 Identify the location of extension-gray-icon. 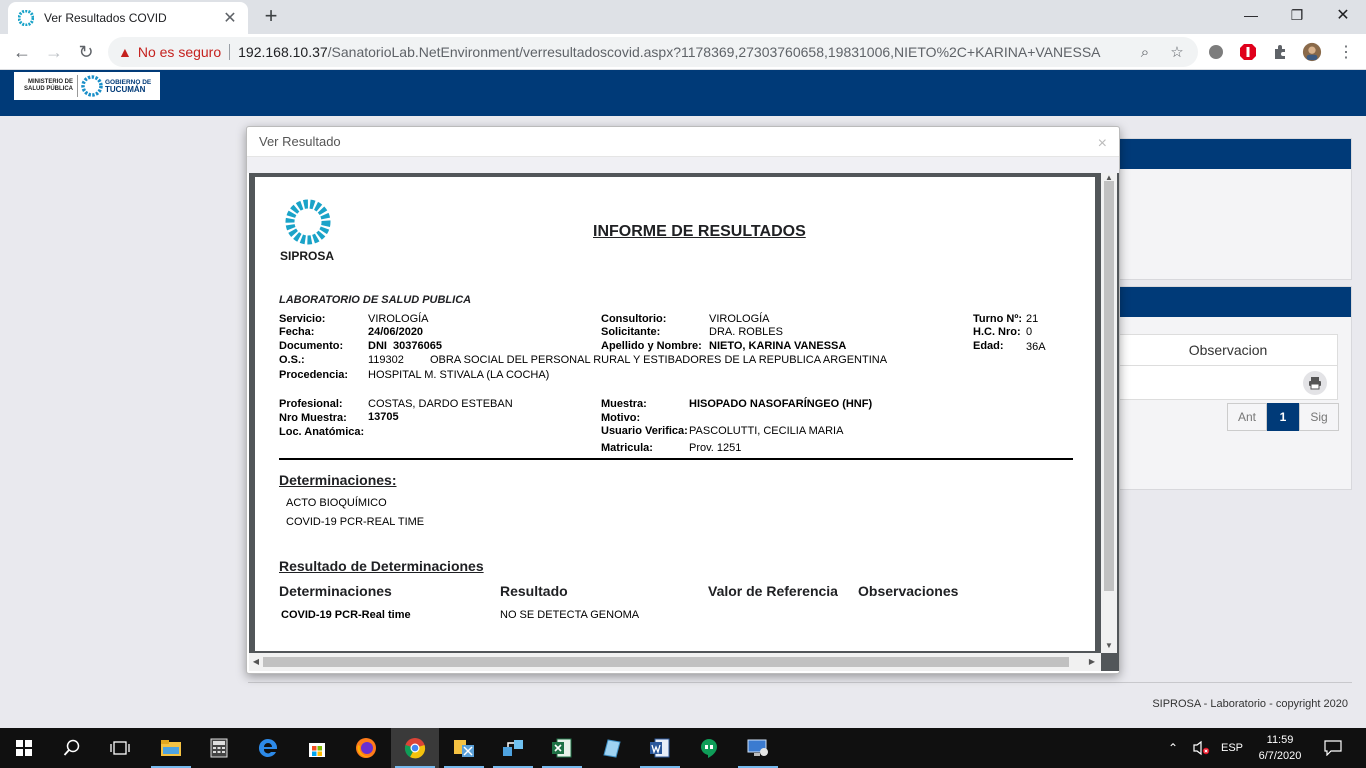
(1216, 52).